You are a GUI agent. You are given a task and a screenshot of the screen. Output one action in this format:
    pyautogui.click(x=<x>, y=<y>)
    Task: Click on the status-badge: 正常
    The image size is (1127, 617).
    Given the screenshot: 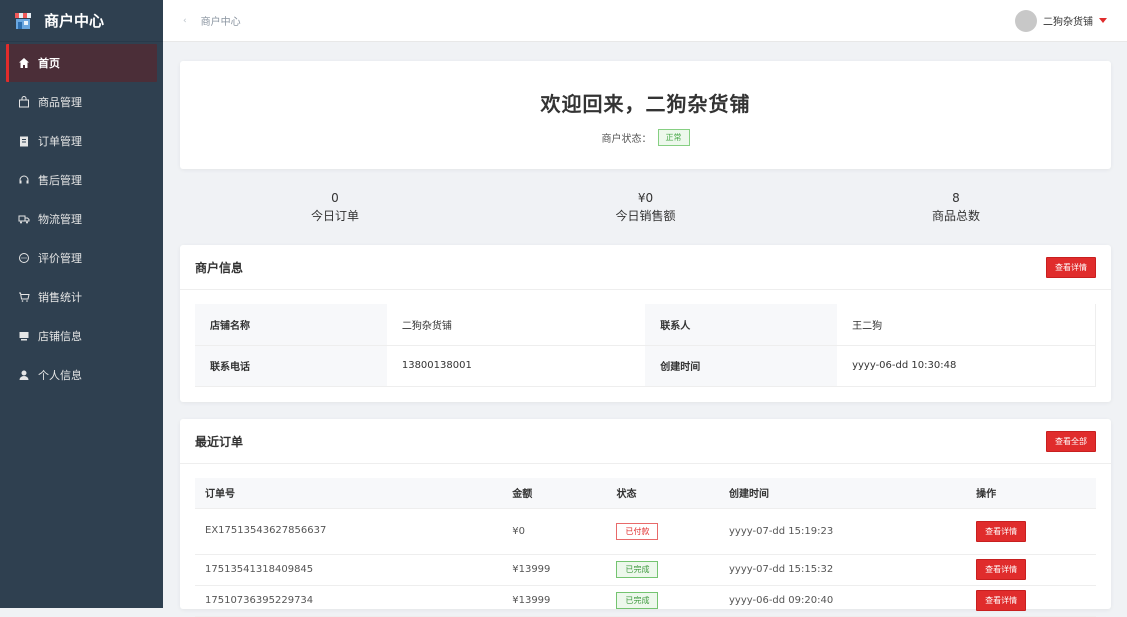 What is the action you would take?
    pyautogui.click(x=673, y=137)
    